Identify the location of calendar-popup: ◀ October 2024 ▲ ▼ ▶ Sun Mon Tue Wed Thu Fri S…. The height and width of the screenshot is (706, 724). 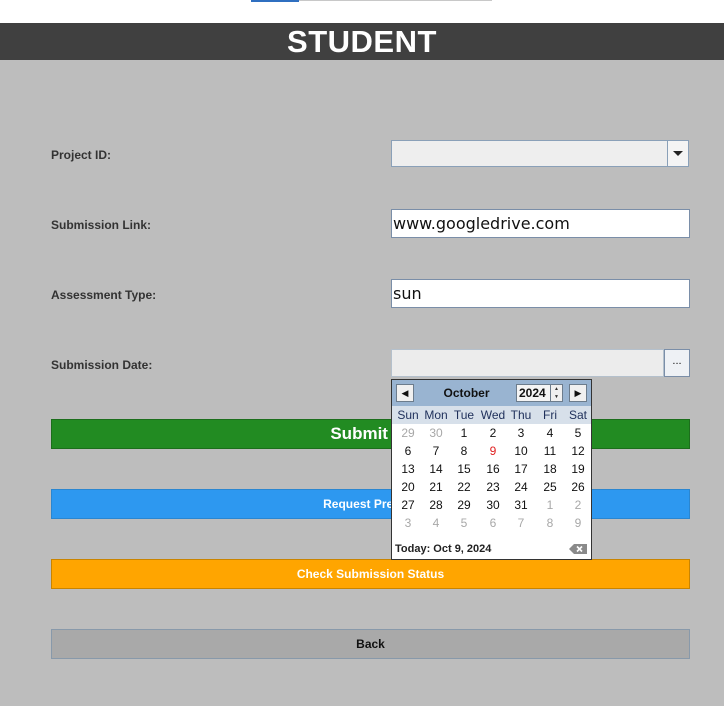
(491, 469).